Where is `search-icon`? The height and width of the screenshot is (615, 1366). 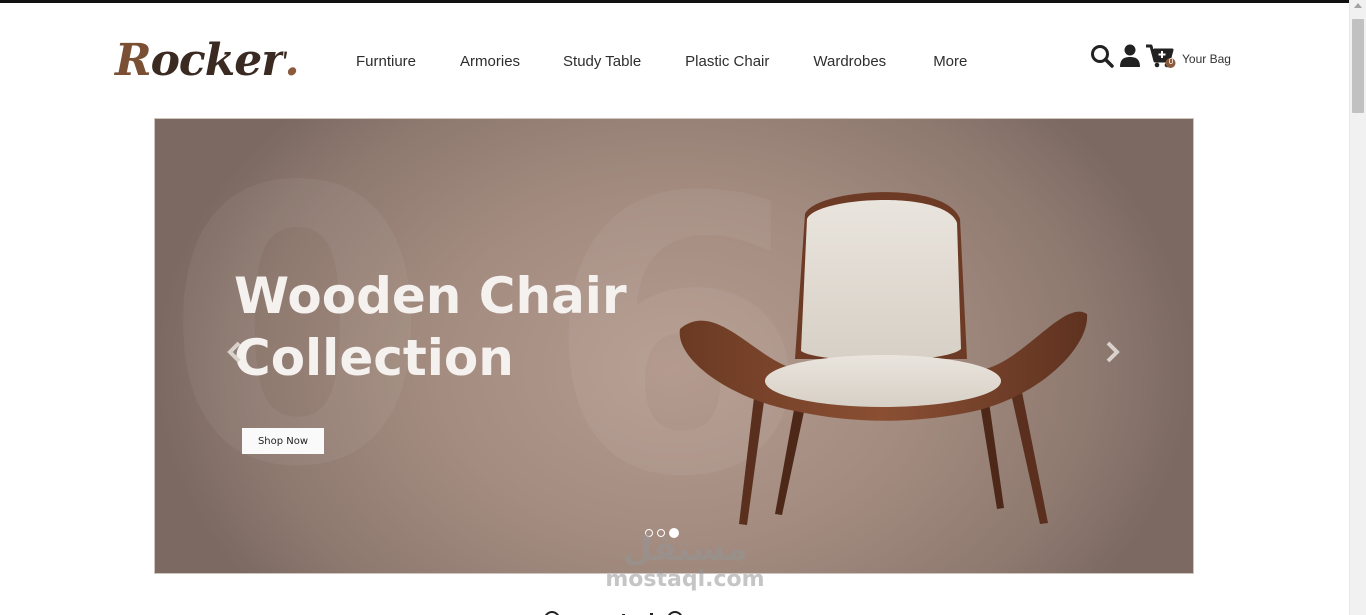
search-icon is located at coordinates (1102, 58).